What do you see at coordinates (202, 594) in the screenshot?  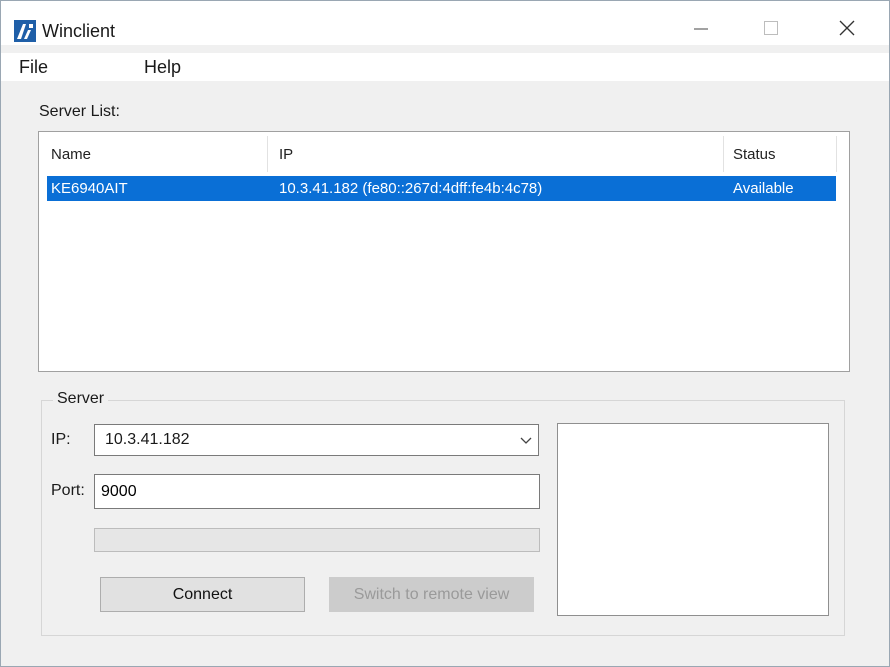 I see `connect-button: Connect` at bounding box center [202, 594].